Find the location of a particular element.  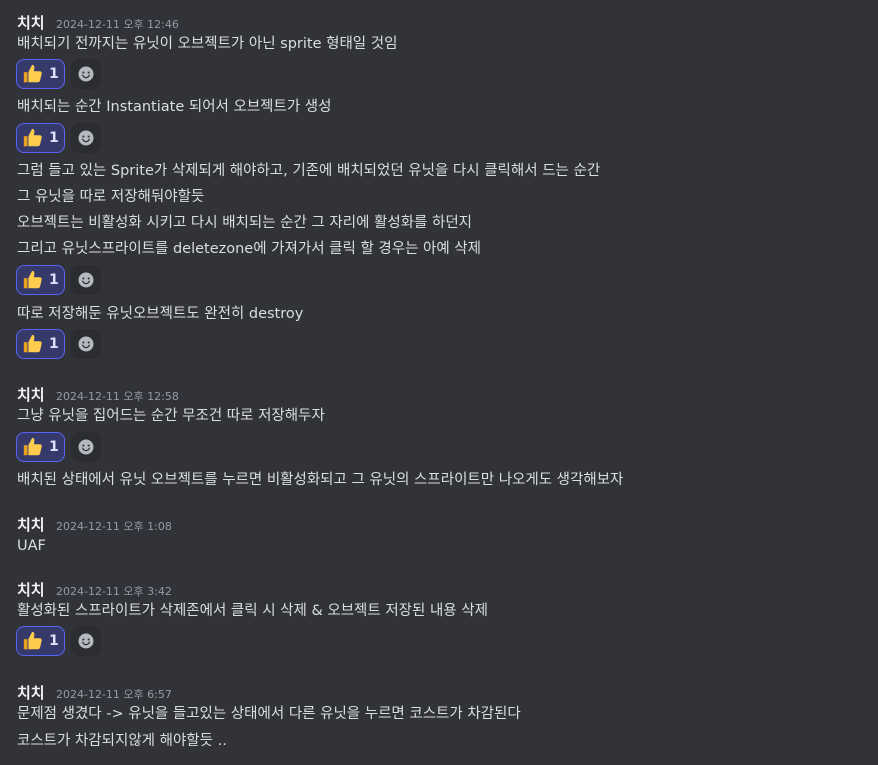

message-text: 따로 저장해둔 유닛오브젝트도 완전히 destroy is located at coordinates (160, 314).